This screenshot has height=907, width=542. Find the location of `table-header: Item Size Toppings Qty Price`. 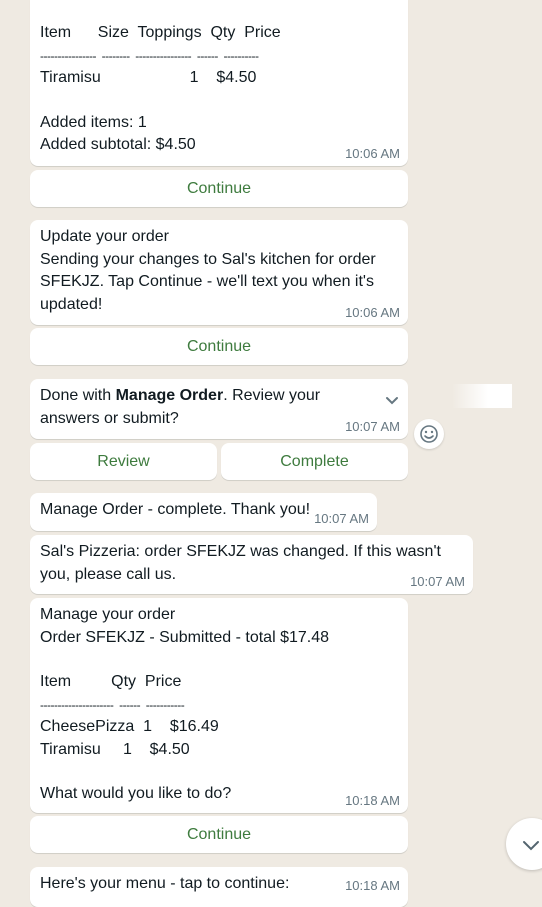

table-header: Item Size Toppings Qty Price is located at coordinates (160, 32).